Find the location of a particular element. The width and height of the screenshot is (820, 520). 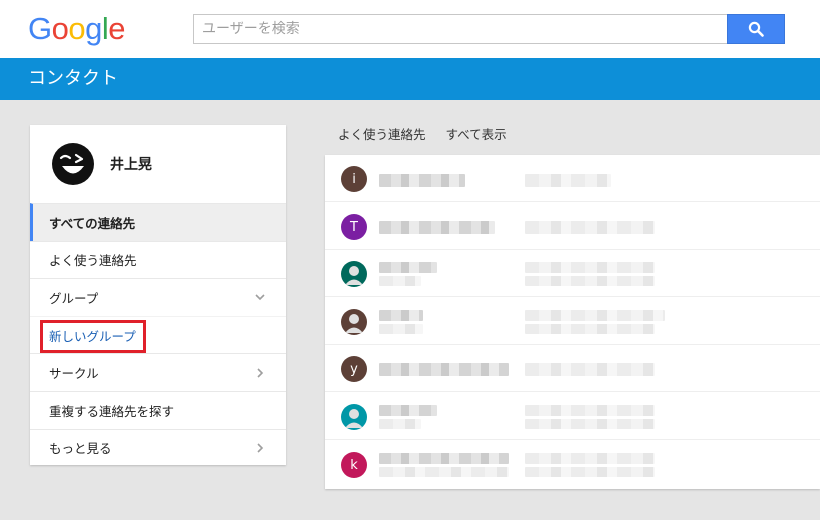

search-icon is located at coordinates (756, 29).